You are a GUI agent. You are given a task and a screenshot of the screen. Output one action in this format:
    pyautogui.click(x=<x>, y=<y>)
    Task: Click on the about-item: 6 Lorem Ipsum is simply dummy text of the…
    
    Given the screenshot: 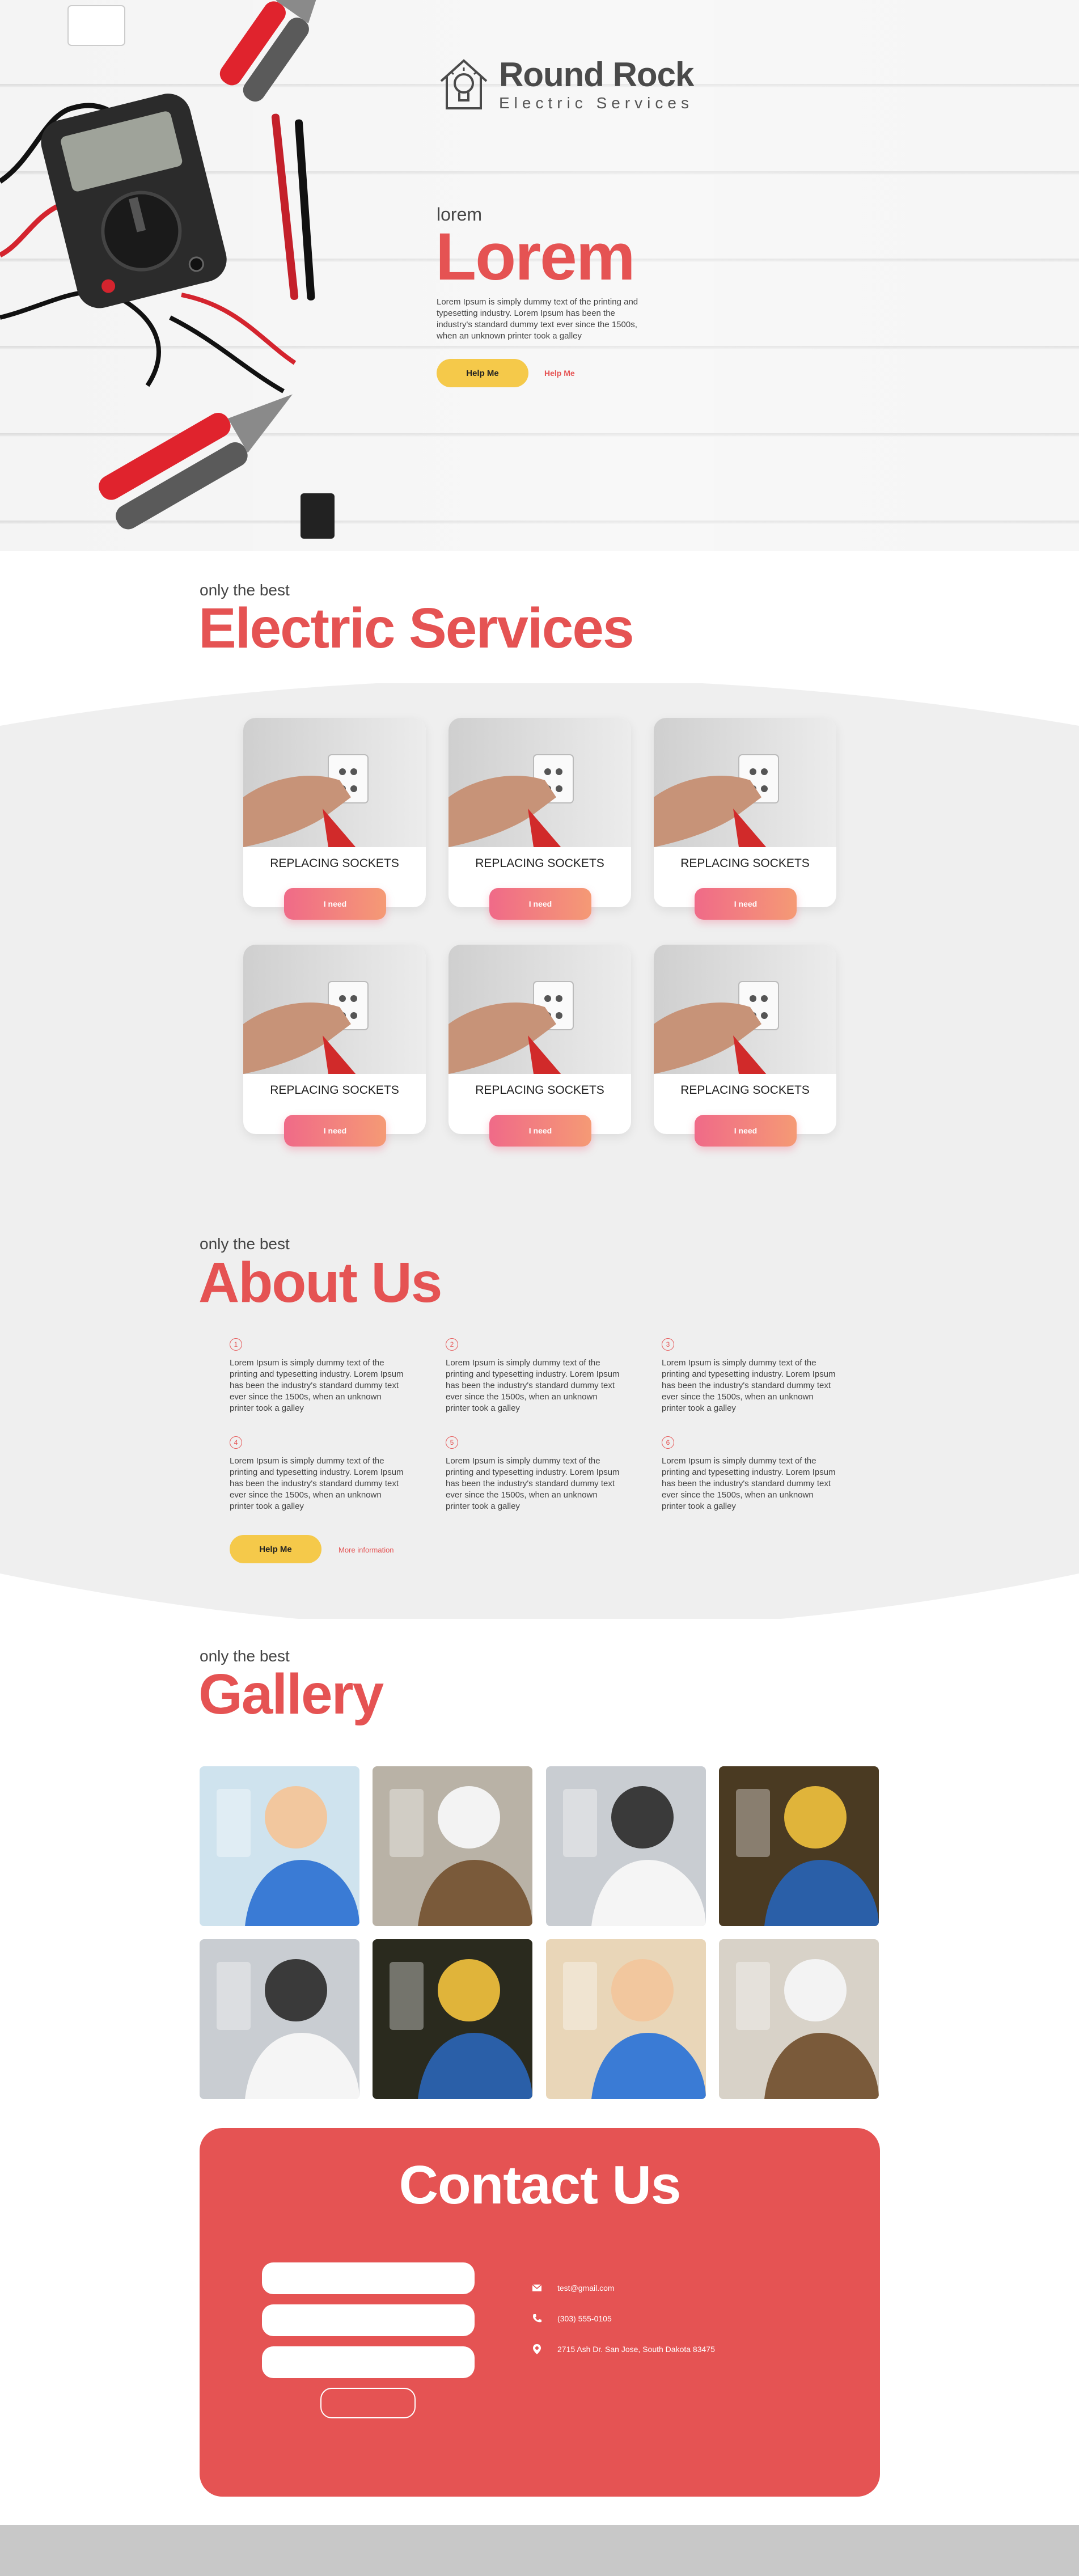 What is the action you would take?
    pyautogui.click(x=750, y=1474)
    